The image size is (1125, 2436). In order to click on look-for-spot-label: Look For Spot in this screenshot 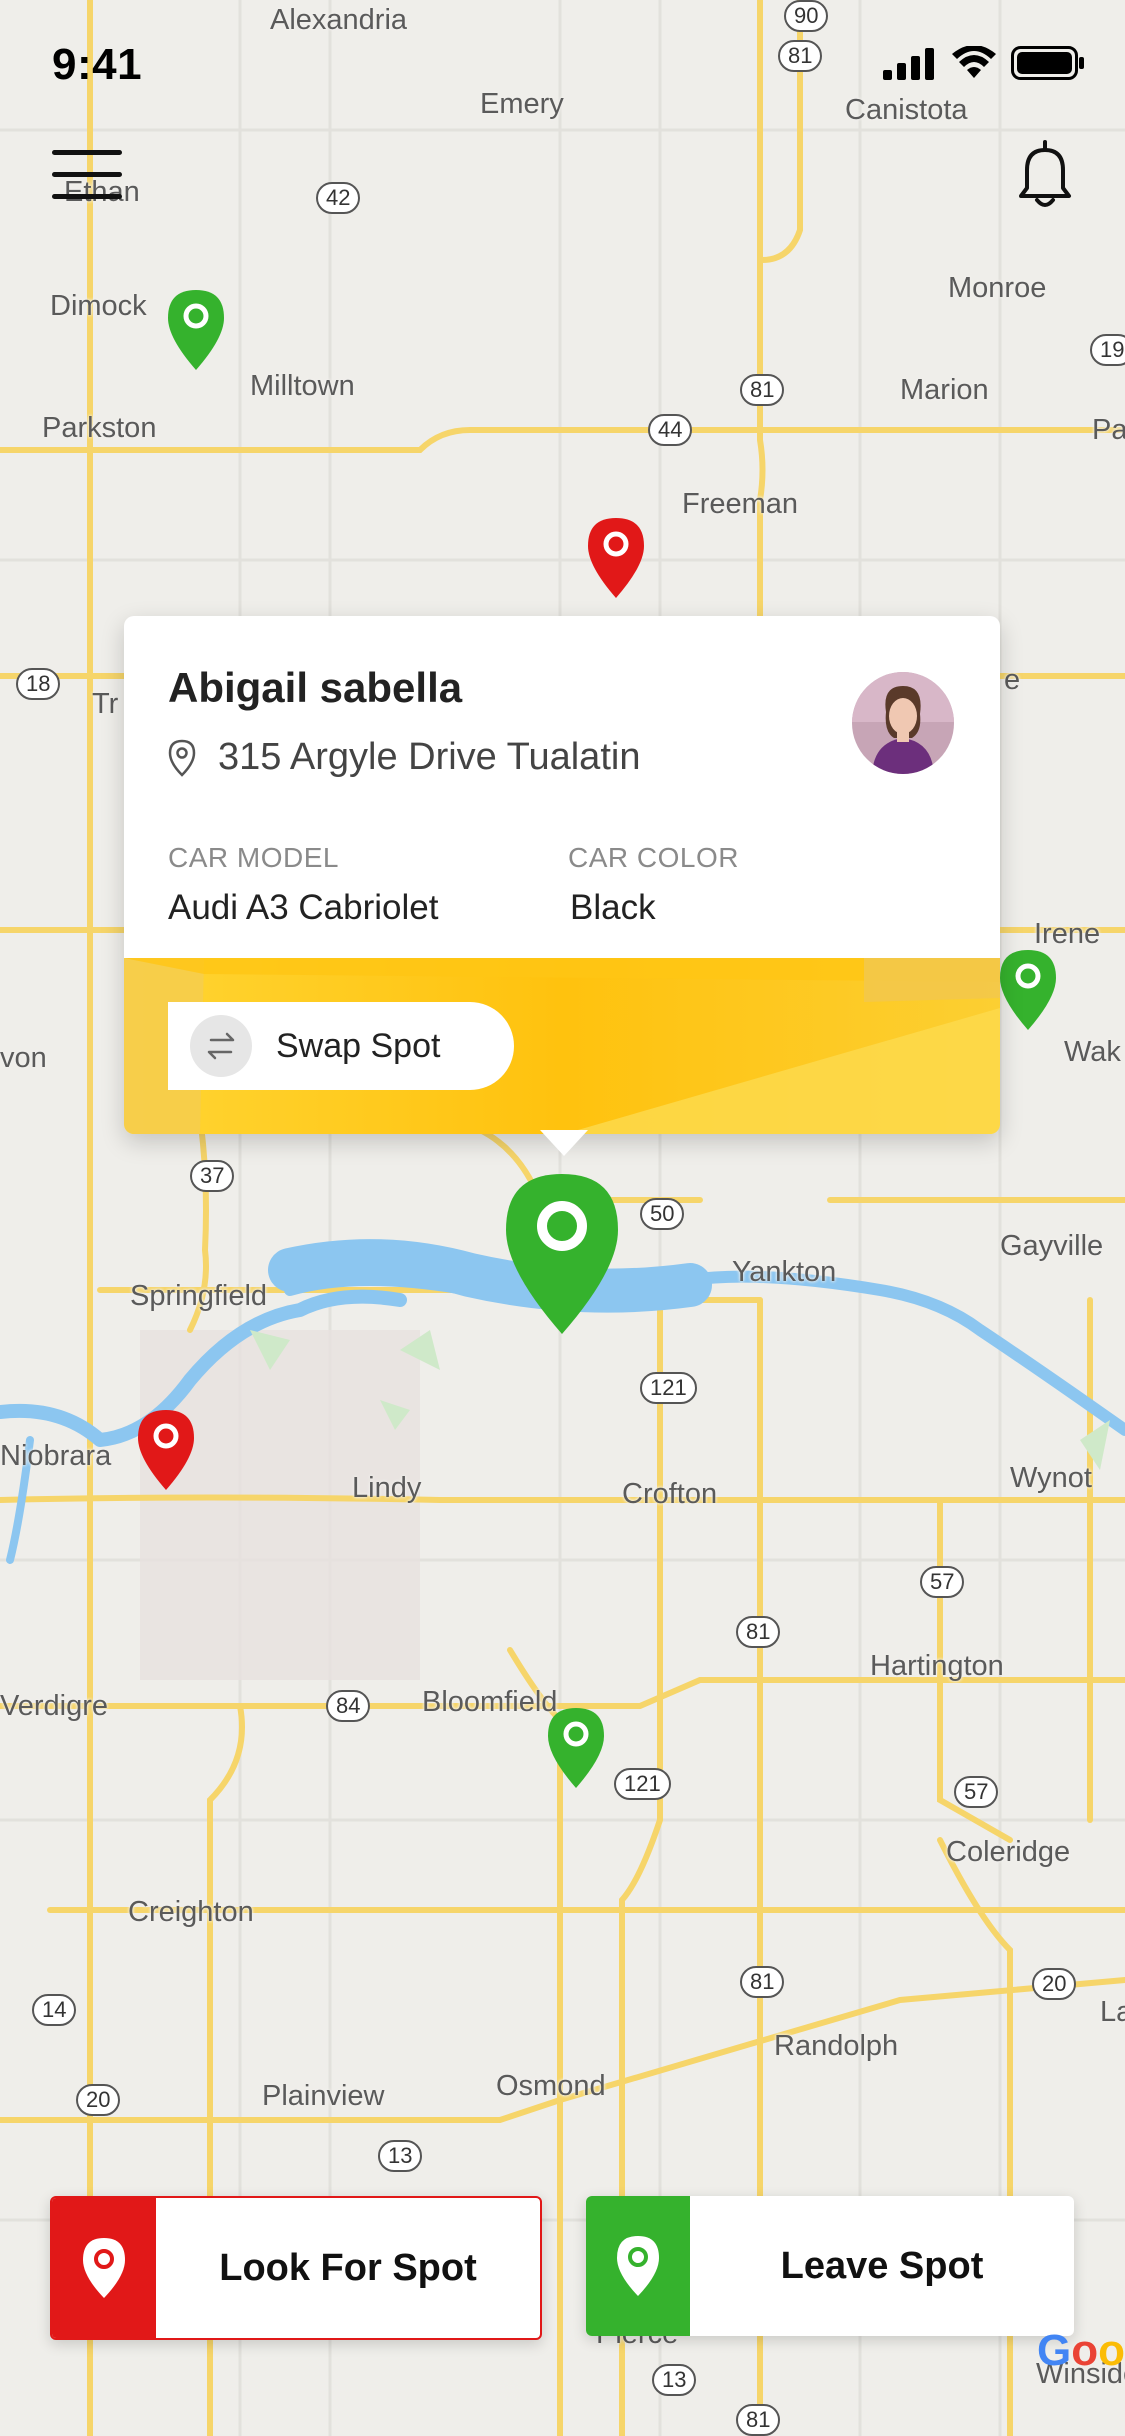, I will do `click(348, 2267)`.